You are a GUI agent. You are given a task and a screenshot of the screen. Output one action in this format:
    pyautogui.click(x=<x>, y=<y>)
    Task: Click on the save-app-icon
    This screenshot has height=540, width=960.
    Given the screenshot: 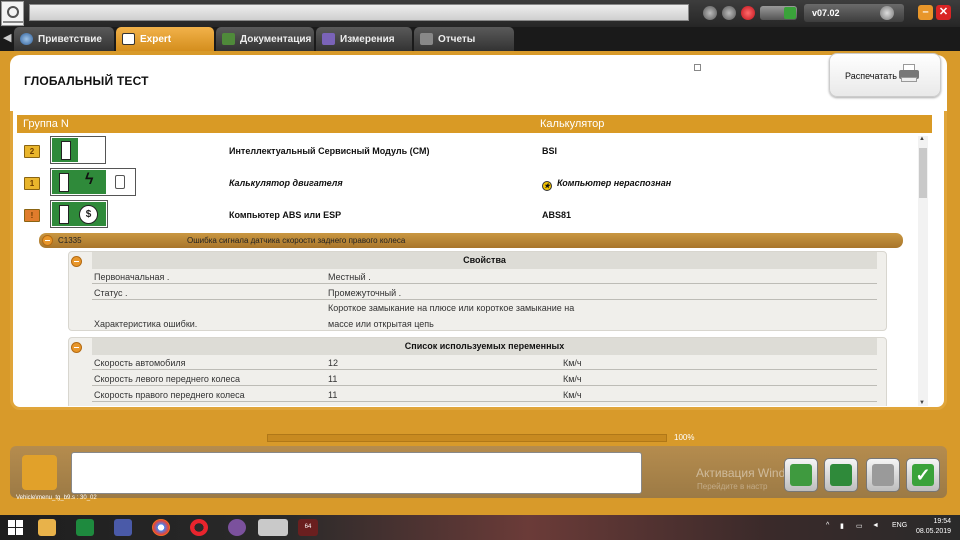 What is the action you would take?
    pyautogui.click(x=123, y=527)
    